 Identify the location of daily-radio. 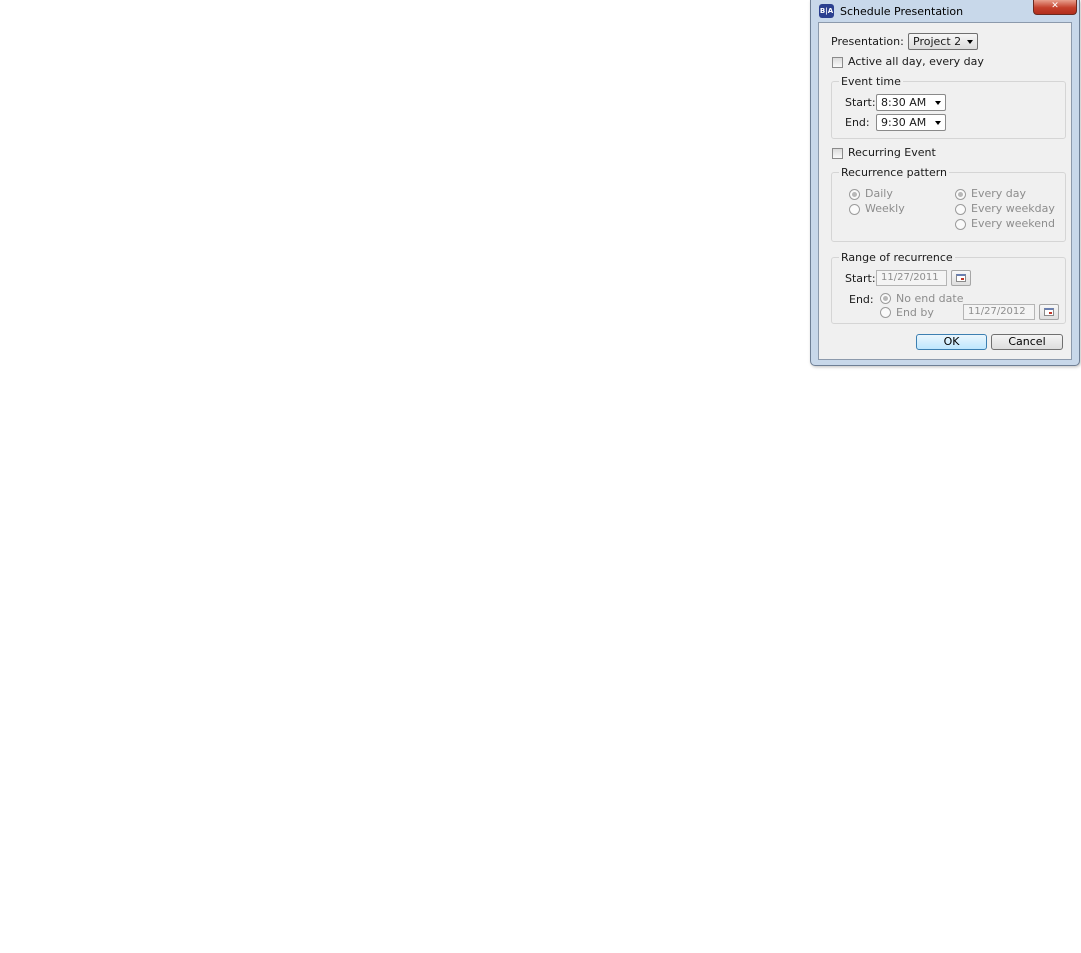
(854, 194).